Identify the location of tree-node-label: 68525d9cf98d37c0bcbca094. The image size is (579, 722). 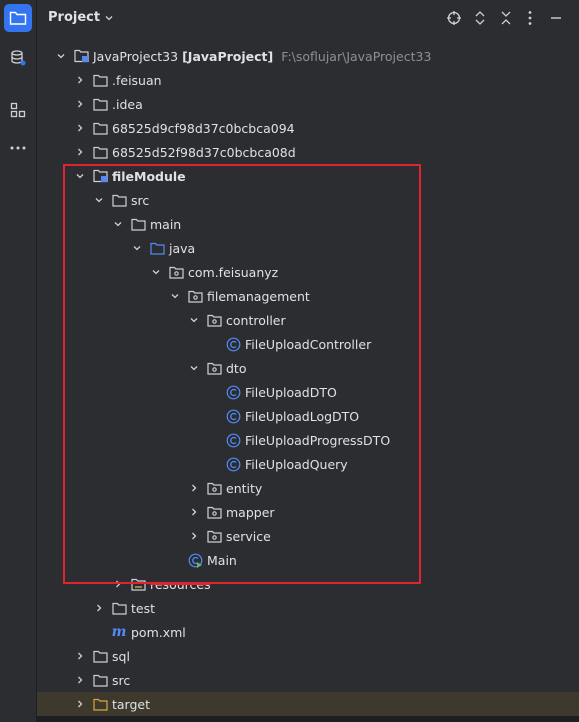
(203, 128).